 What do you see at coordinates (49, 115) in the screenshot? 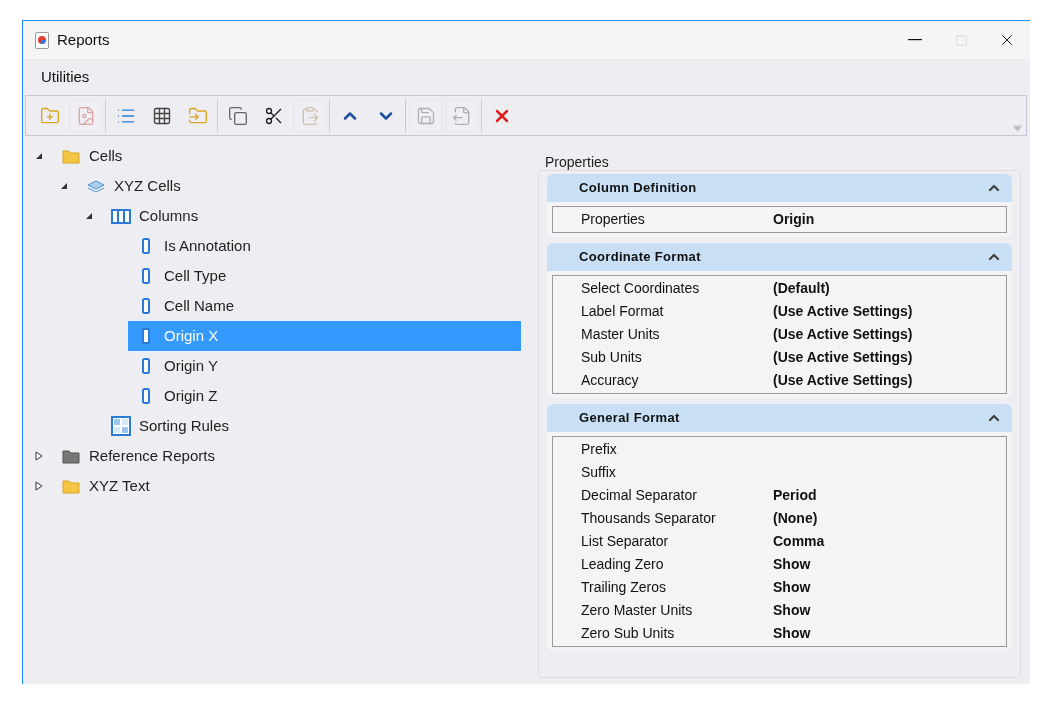
I see `folder-plus-icon` at bounding box center [49, 115].